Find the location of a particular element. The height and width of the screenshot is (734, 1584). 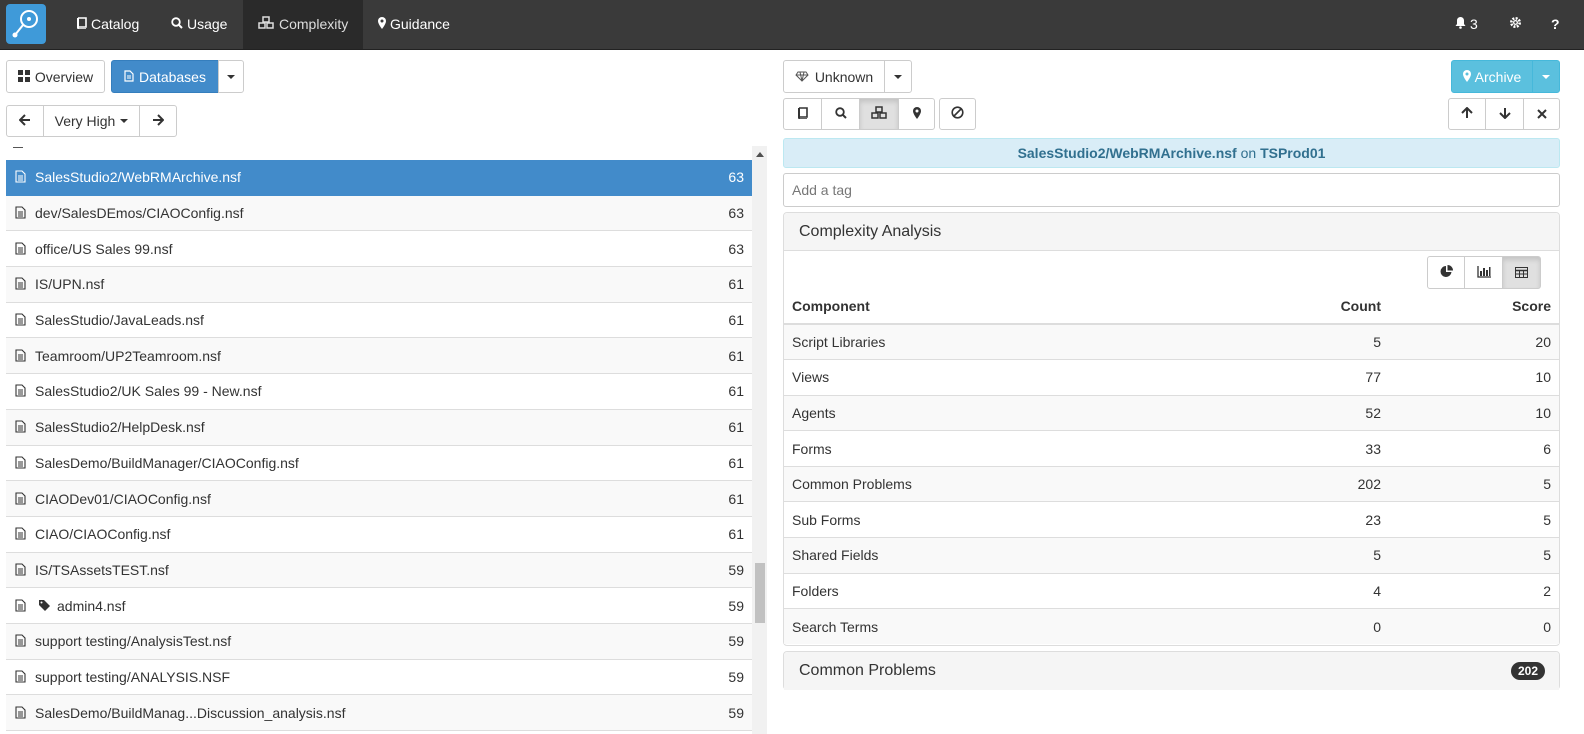

bar-chart-view-button is located at coordinates (1483, 272).